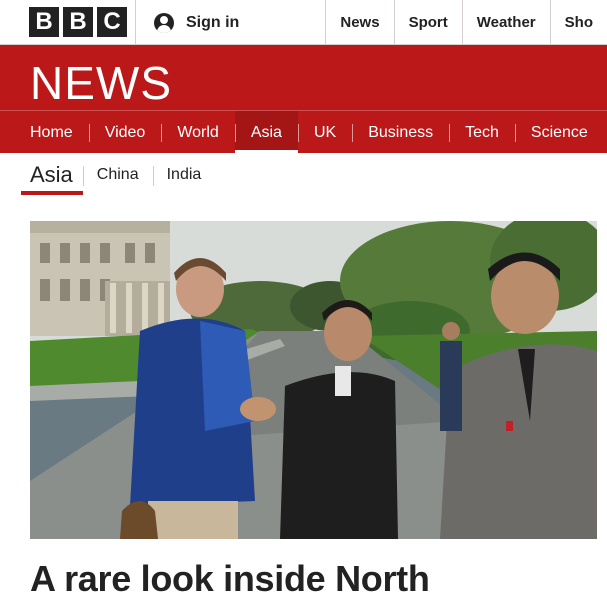  I want to click on article-headline: A rare look inside North, so click(230, 579).